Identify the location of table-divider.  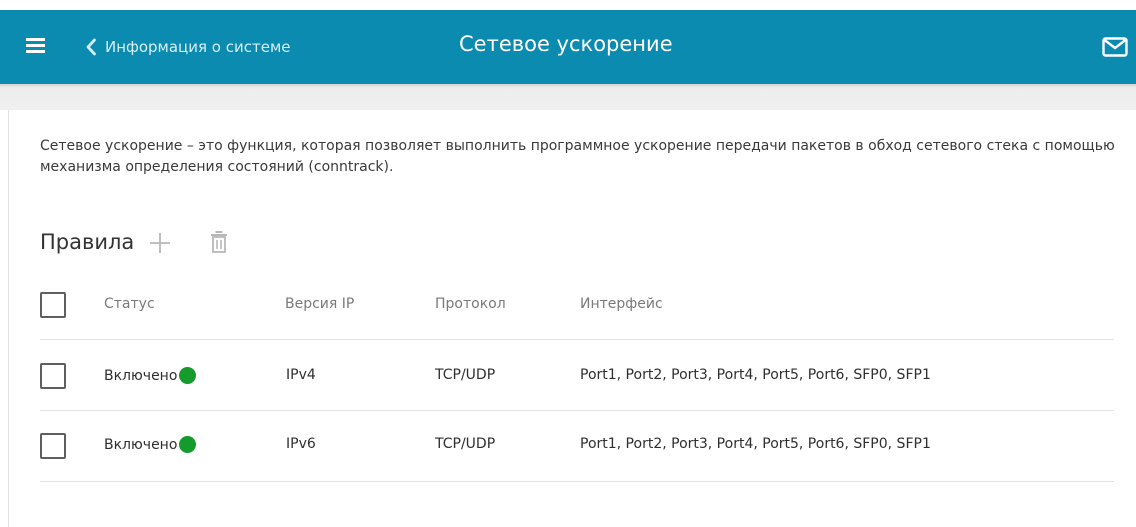
(577, 339).